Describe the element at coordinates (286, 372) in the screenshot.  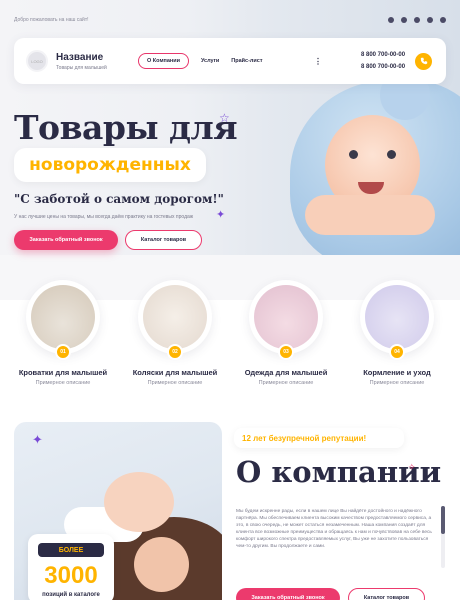
I see `category-title: Одежда для малышей` at that location.